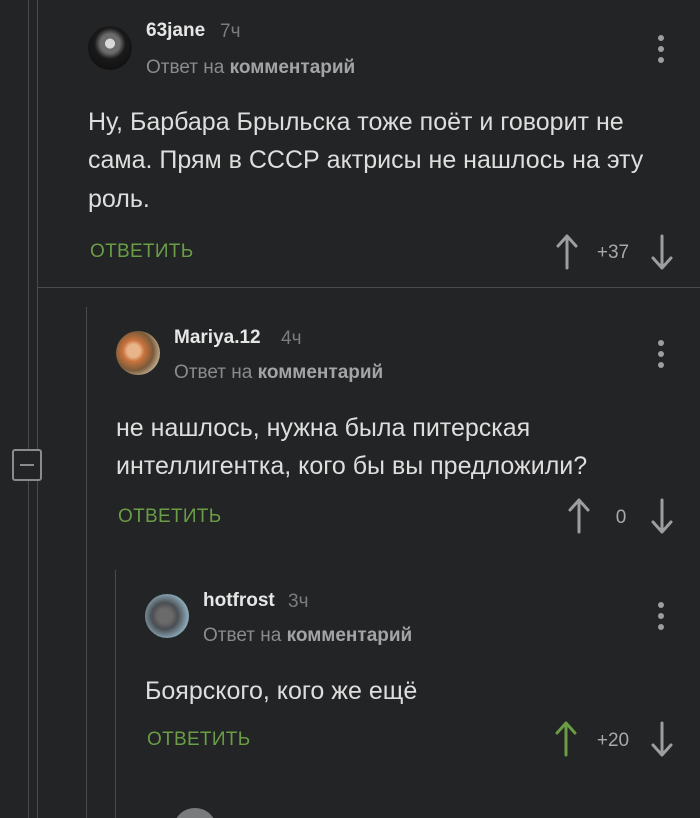  I want to click on divider, so click(368, 287).